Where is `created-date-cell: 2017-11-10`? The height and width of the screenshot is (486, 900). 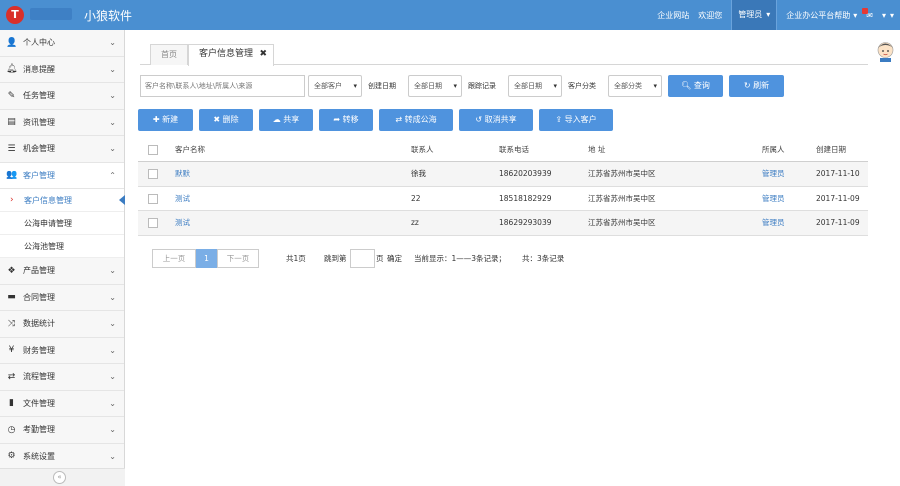 created-date-cell: 2017-11-10 is located at coordinates (838, 173).